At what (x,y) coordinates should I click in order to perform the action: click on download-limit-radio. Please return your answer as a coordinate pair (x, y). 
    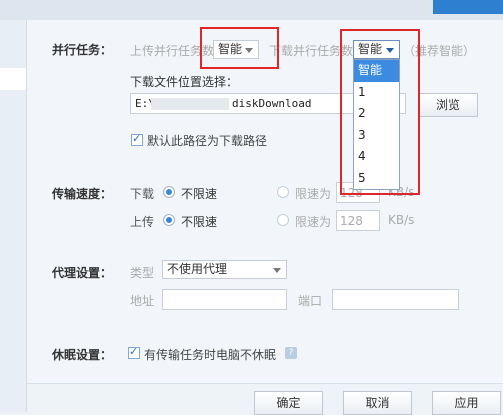
    Looking at the image, I should click on (283, 192).